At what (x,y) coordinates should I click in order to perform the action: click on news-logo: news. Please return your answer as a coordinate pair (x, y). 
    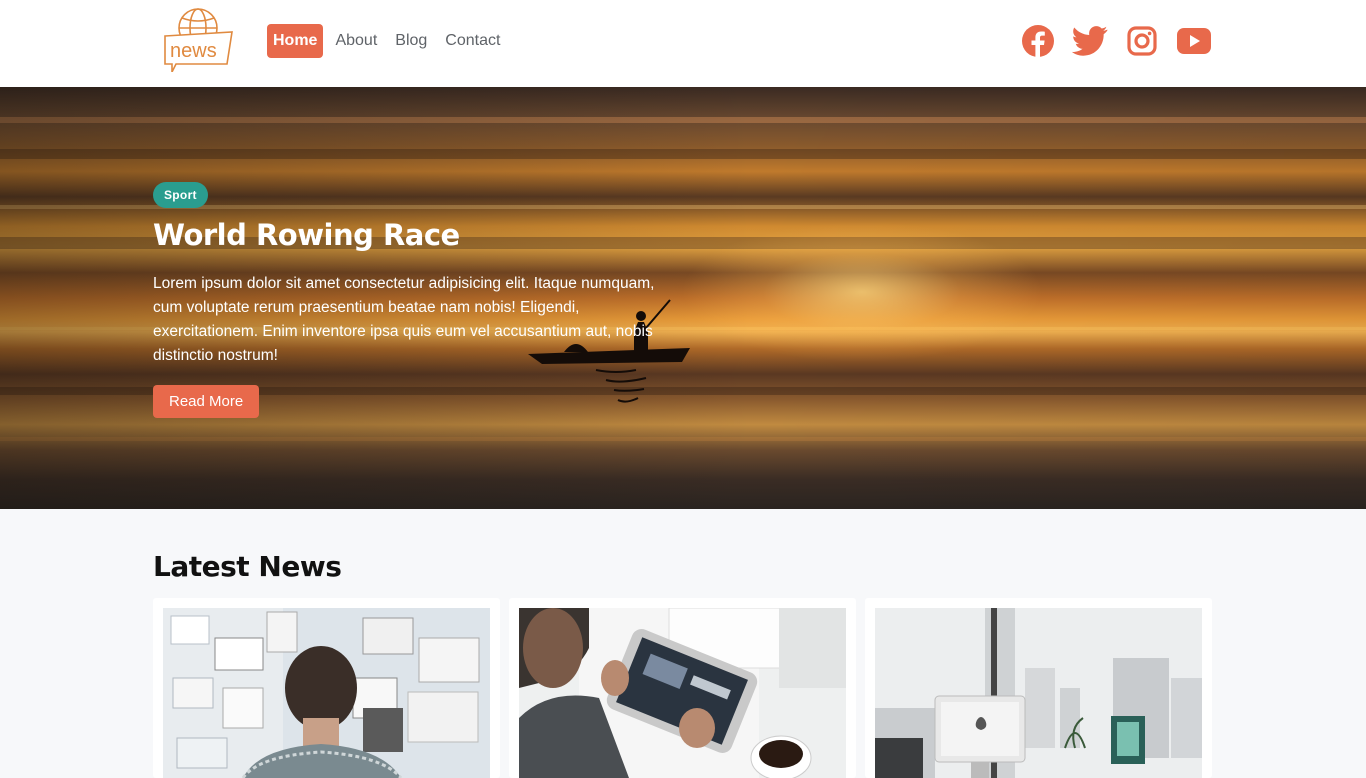
    Looking at the image, I should click on (198, 39).